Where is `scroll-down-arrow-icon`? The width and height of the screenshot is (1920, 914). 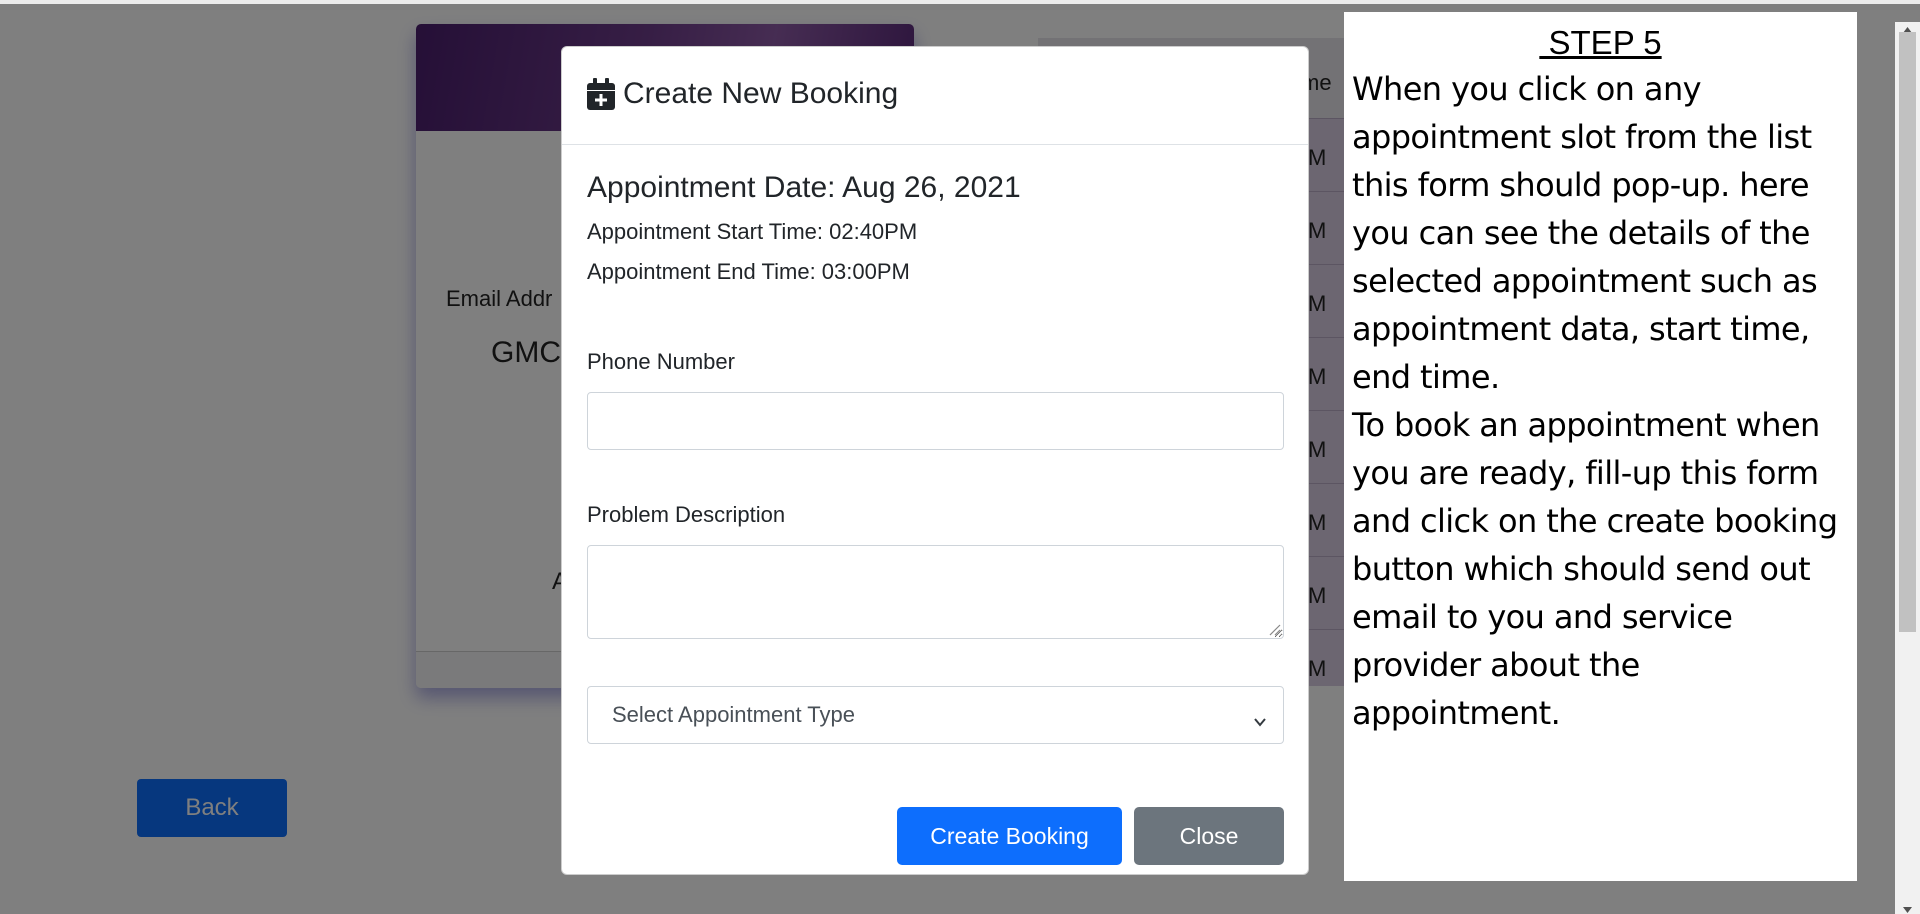
scroll-down-arrow-icon is located at coordinates (1907, 907).